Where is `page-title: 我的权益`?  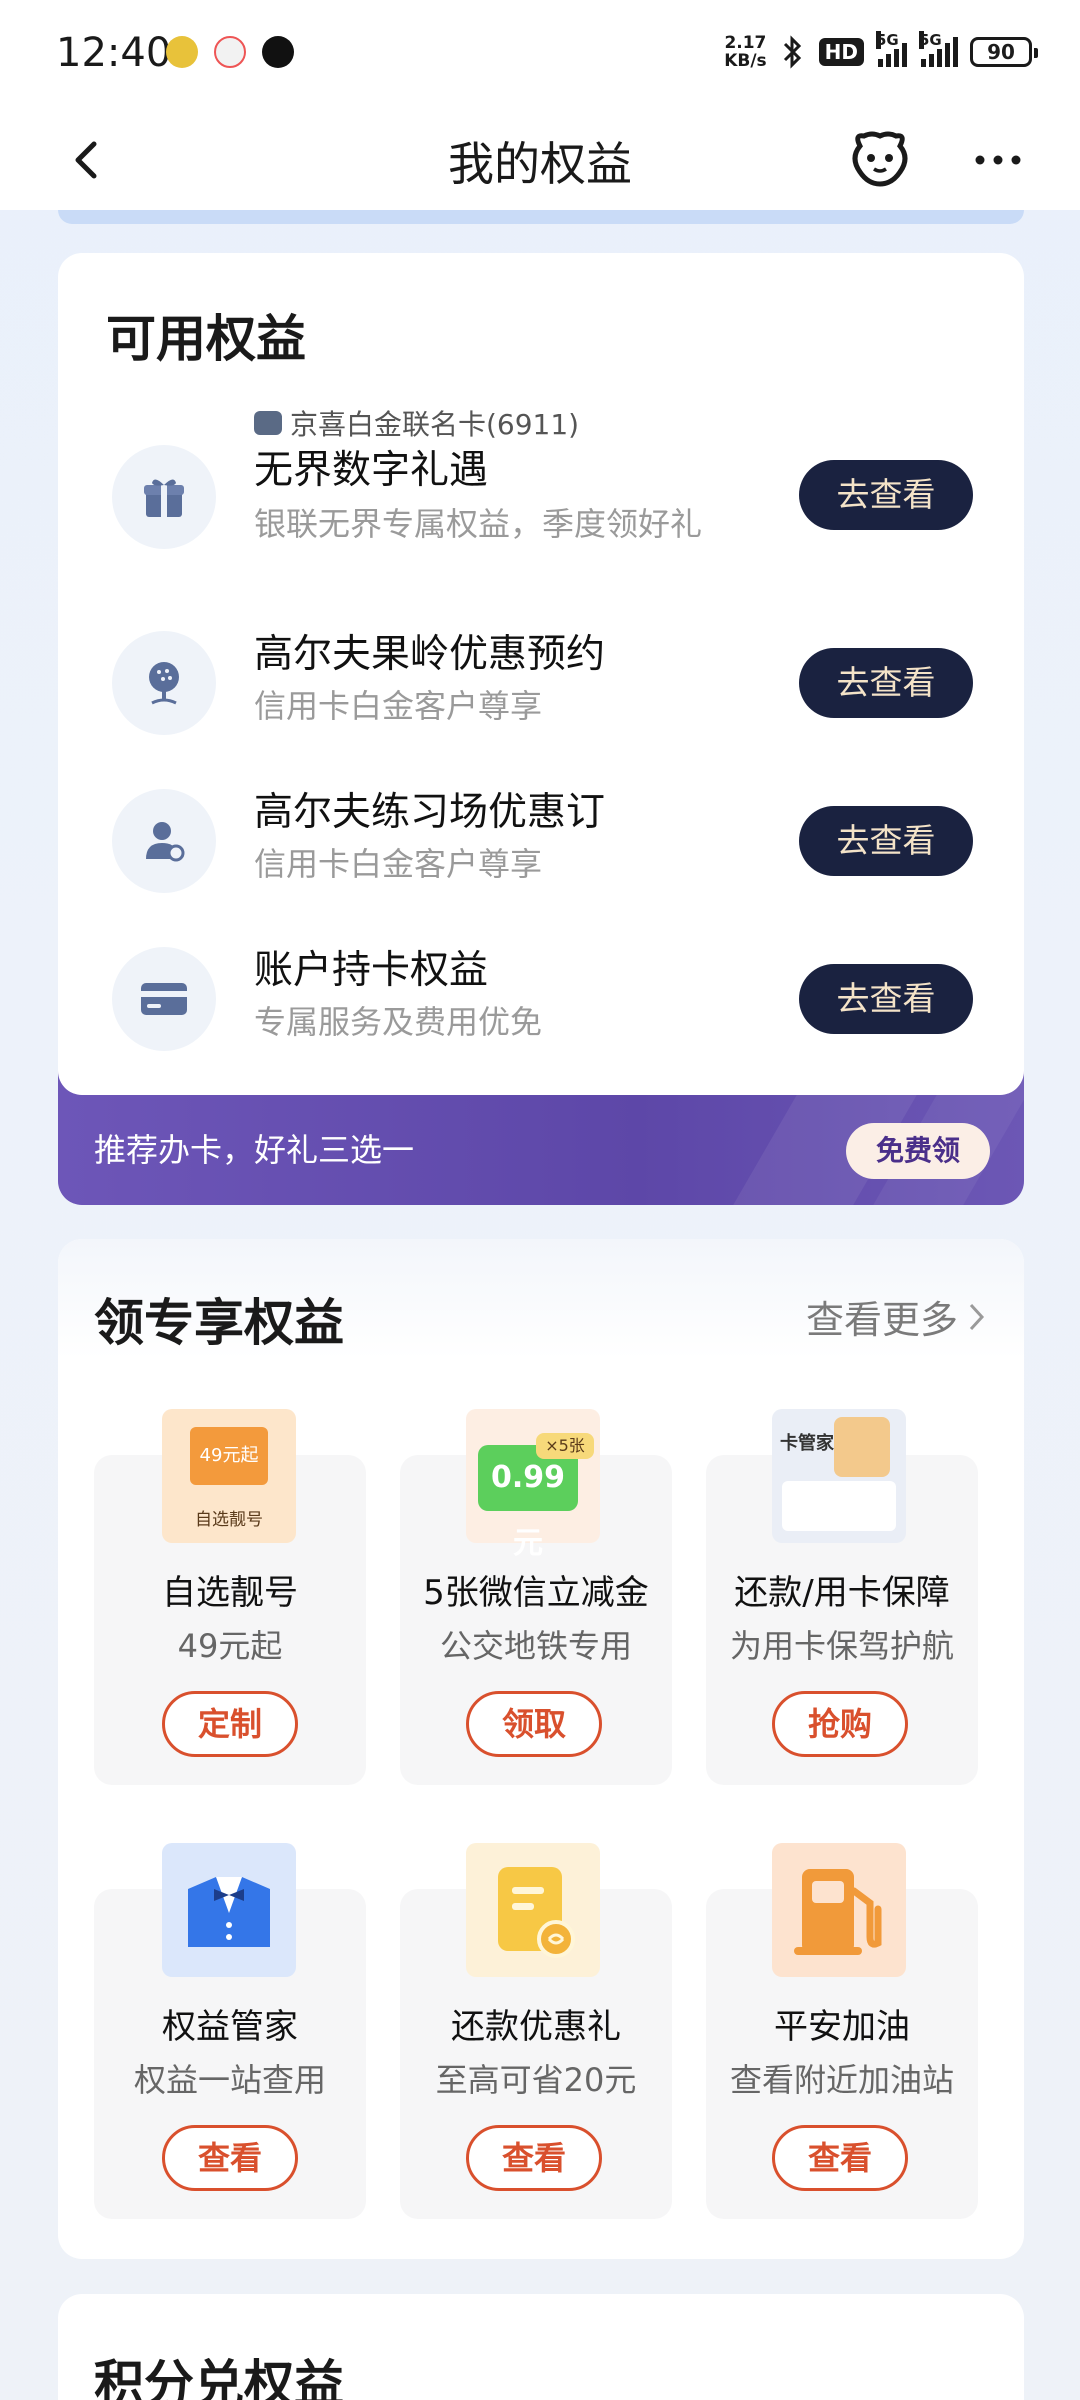
page-title: 我的权益 is located at coordinates (540, 164).